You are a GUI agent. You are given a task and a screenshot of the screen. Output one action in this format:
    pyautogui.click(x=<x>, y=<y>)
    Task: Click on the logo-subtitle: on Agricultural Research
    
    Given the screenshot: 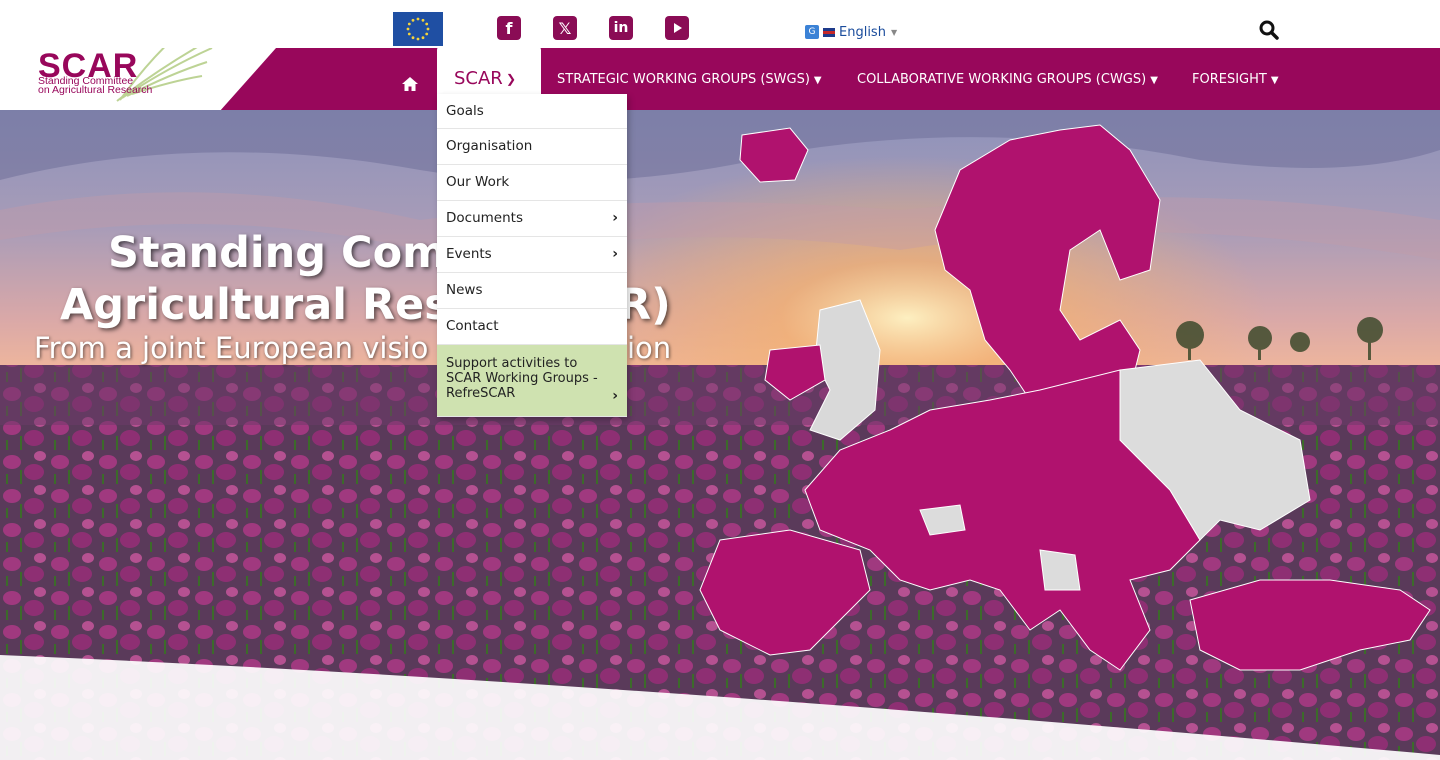 What is the action you would take?
    pyautogui.click(x=95, y=90)
    